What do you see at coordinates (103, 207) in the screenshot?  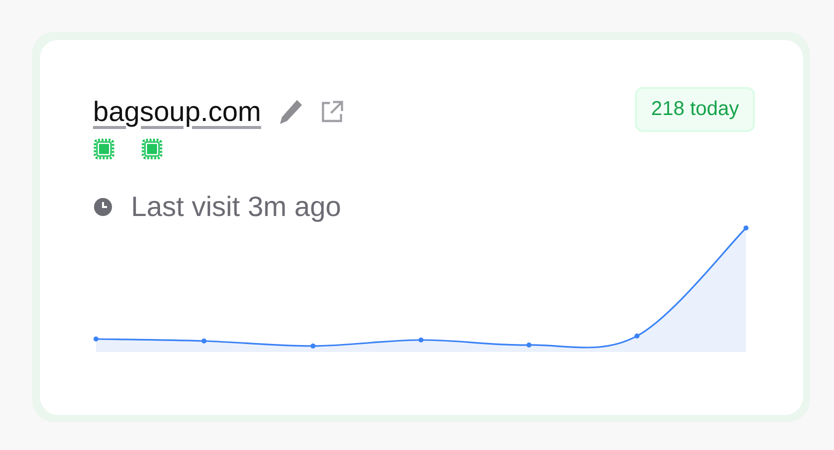 I see `clock-icon` at bounding box center [103, 207].